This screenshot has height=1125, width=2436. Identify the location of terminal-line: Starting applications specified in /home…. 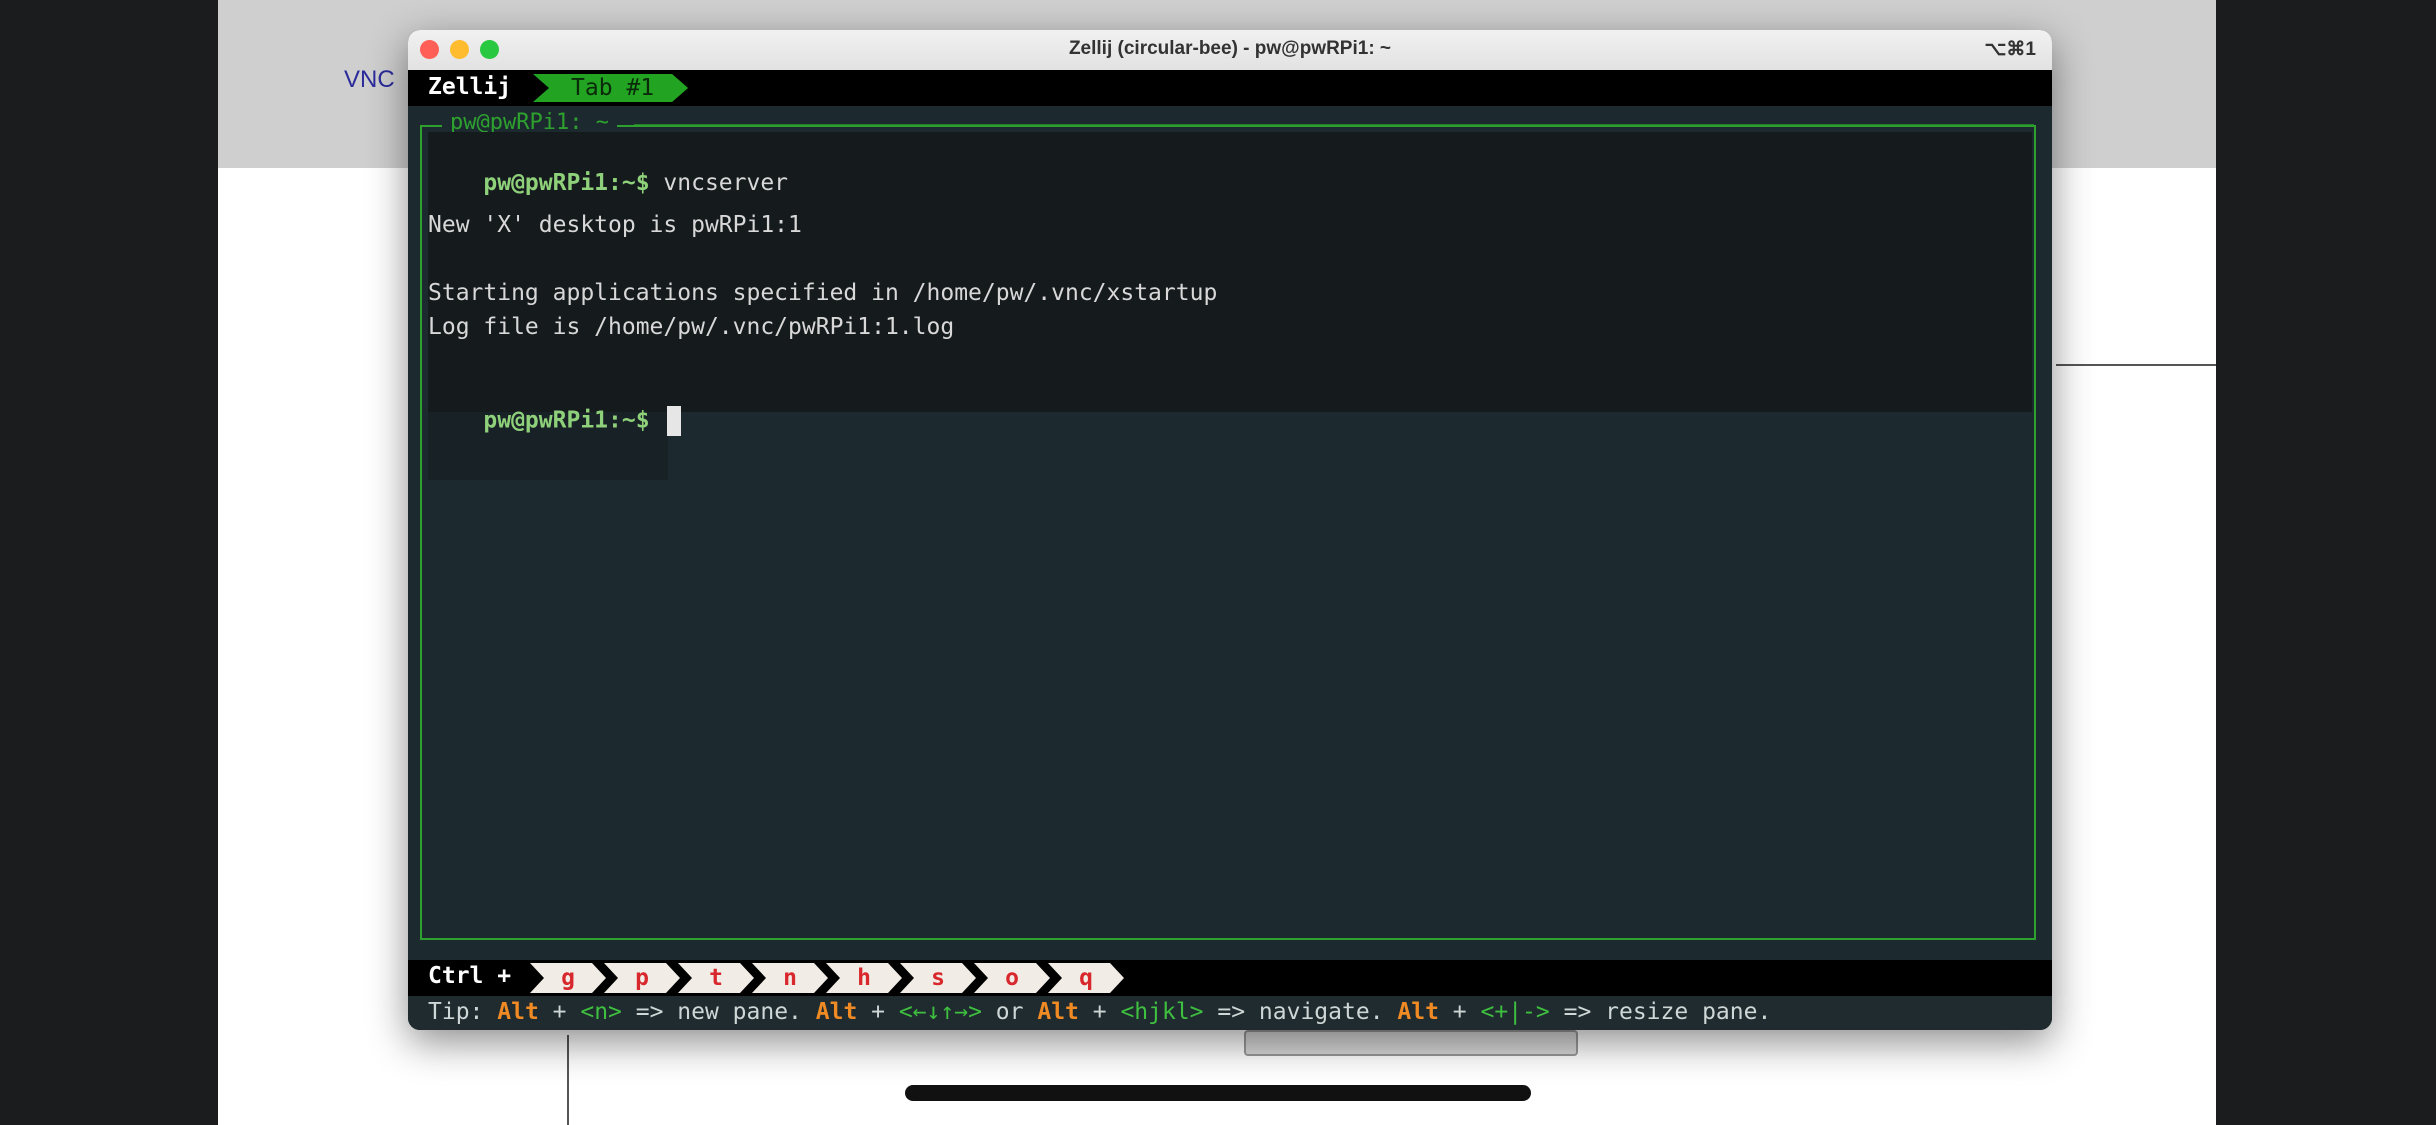
(823, 293).